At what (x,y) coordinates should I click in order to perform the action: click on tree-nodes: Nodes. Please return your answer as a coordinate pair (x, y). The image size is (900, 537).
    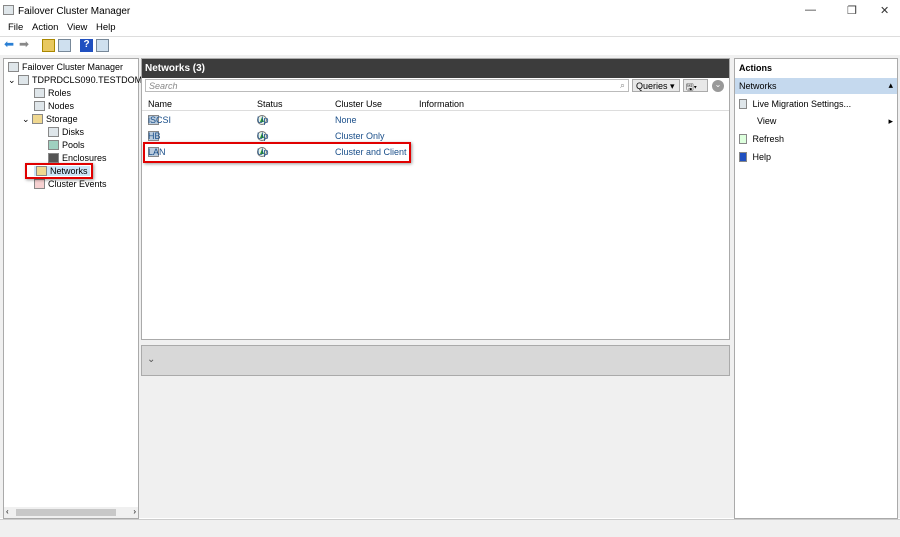
    Looking at the image, I should click on (61, 106).